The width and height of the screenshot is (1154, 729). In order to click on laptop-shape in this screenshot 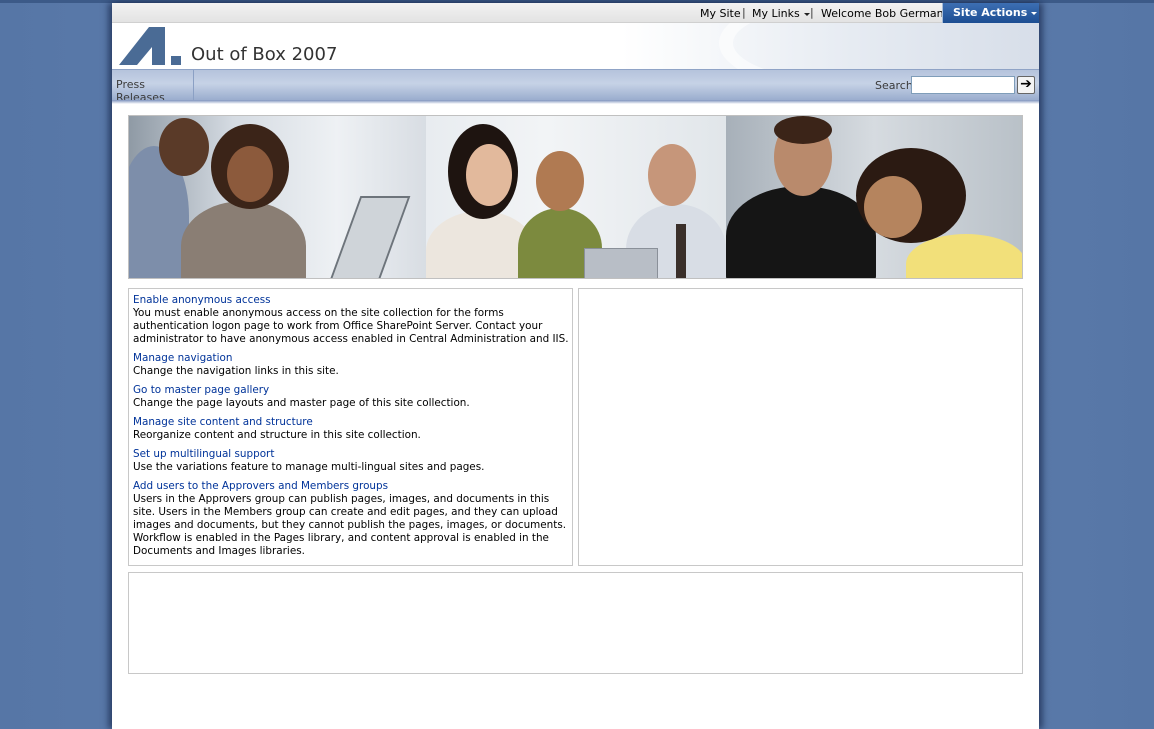, I will do `click(621, 263)`.